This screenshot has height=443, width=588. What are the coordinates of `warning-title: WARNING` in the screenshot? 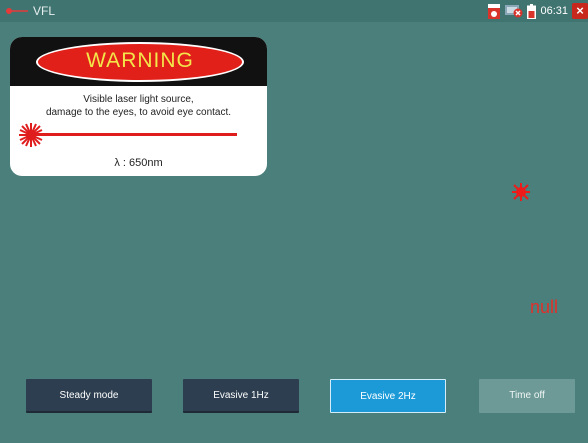 It's located at (140, 60).